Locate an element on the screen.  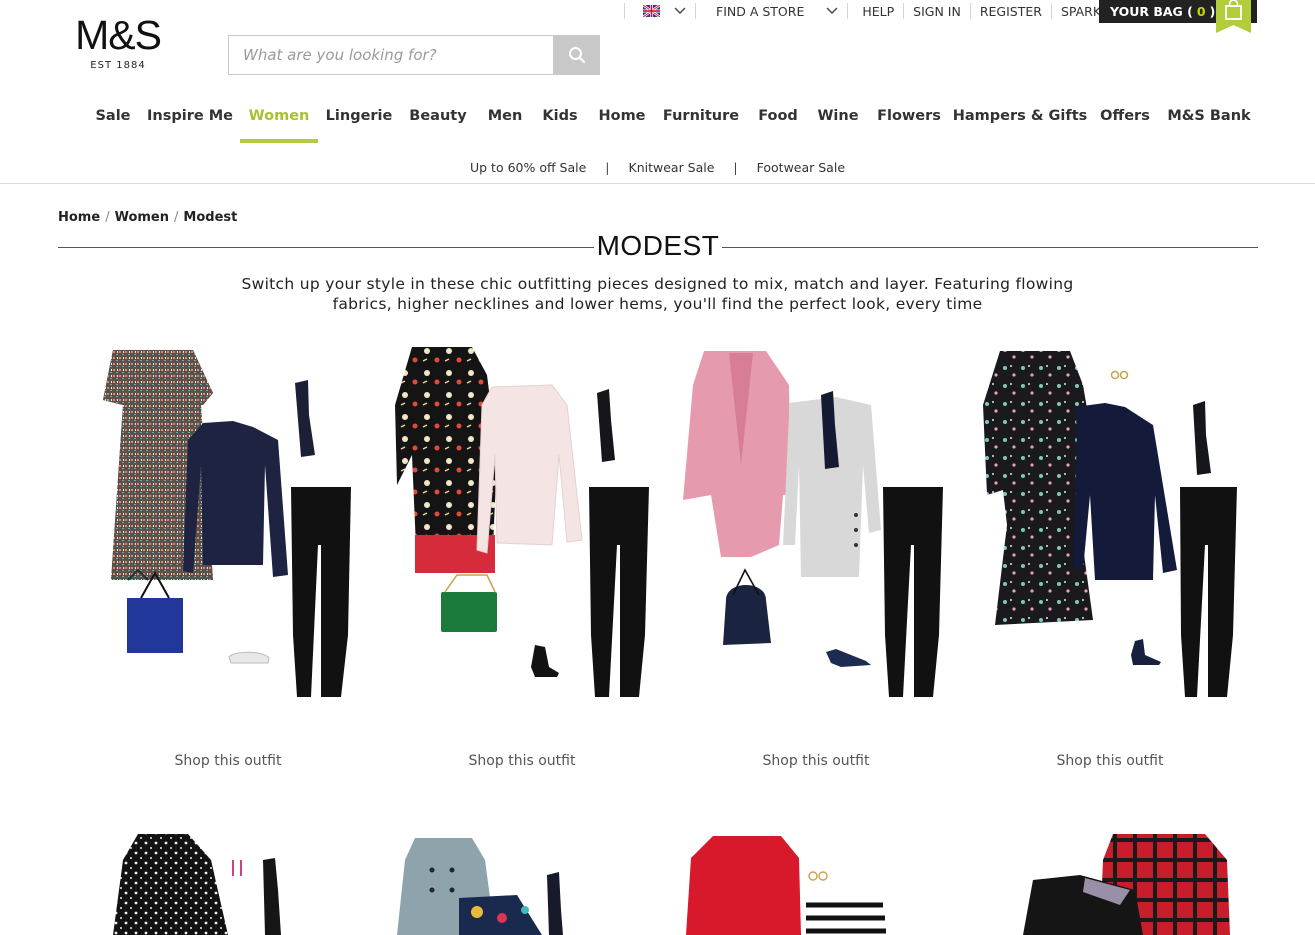
nav-item-hampers-gifts: Hampers & Gifts is located at coordinates (1020, 123).